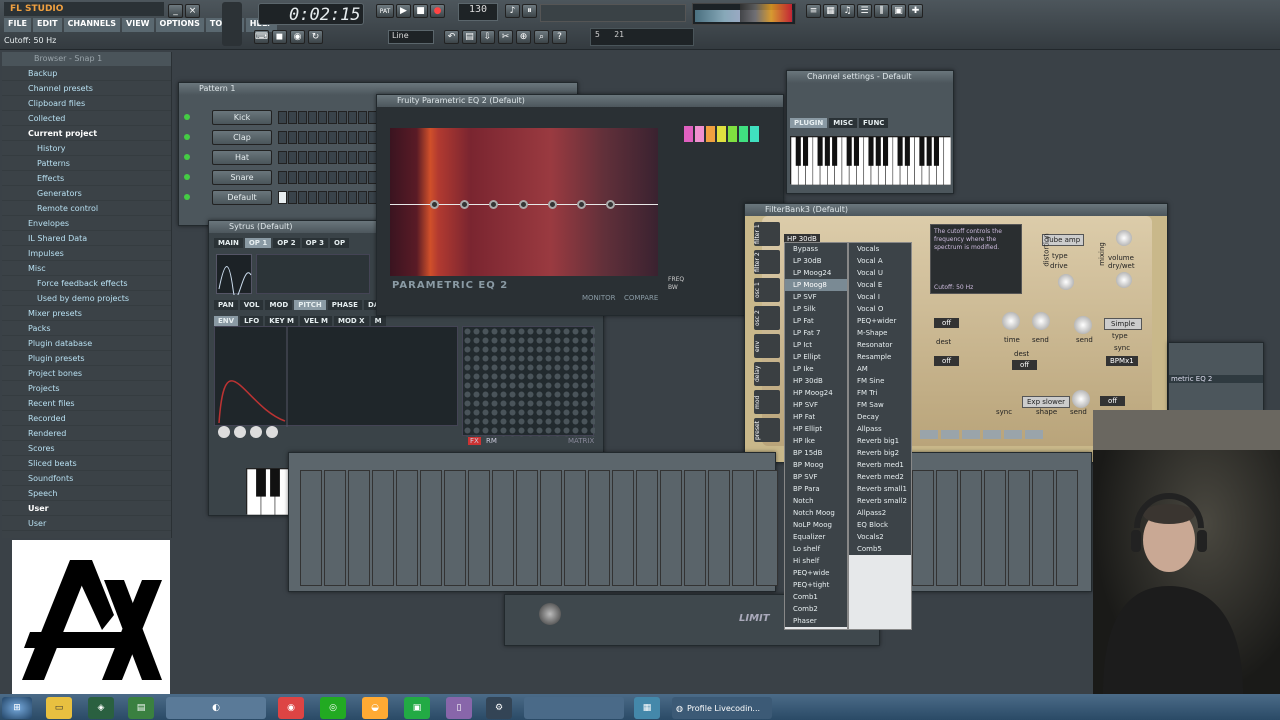 The image size is (1280, 720). What do you see at coordinates (272, 432) in the screenshot?
I see `release-knob` at bounding box center [272, 432].